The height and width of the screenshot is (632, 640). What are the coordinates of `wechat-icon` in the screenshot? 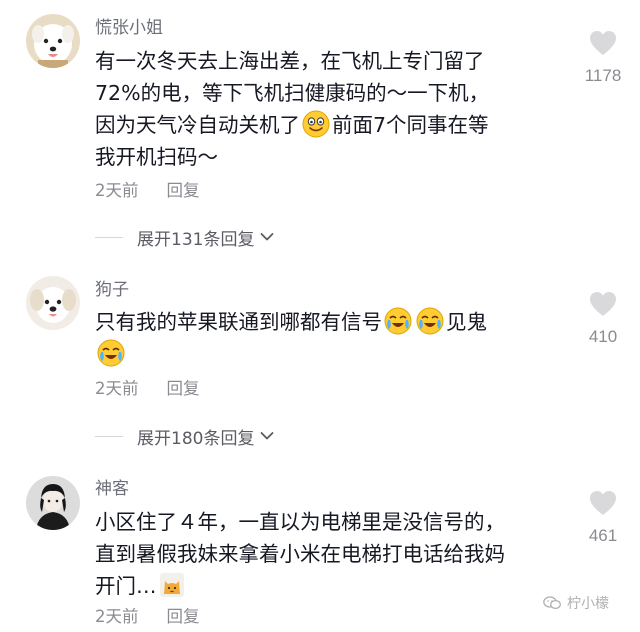 It's located at (552, 603).